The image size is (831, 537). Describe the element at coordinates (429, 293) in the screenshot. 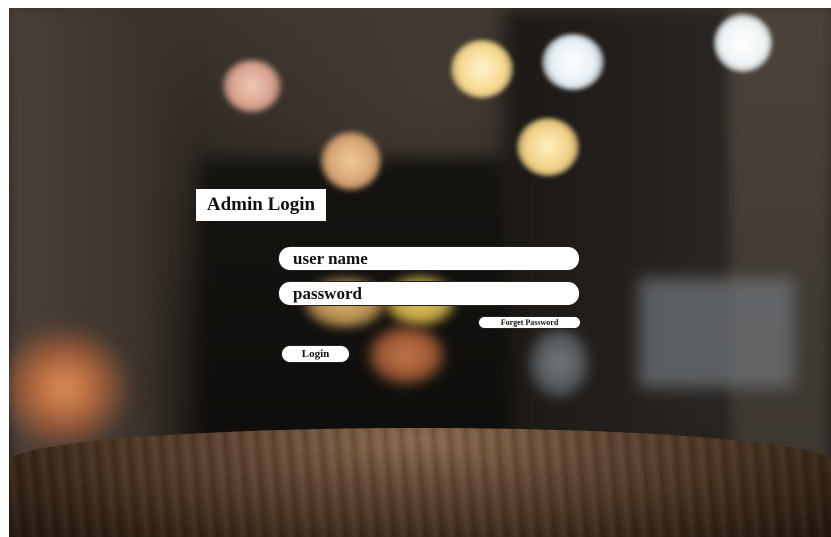

I see `password-field` at that location.